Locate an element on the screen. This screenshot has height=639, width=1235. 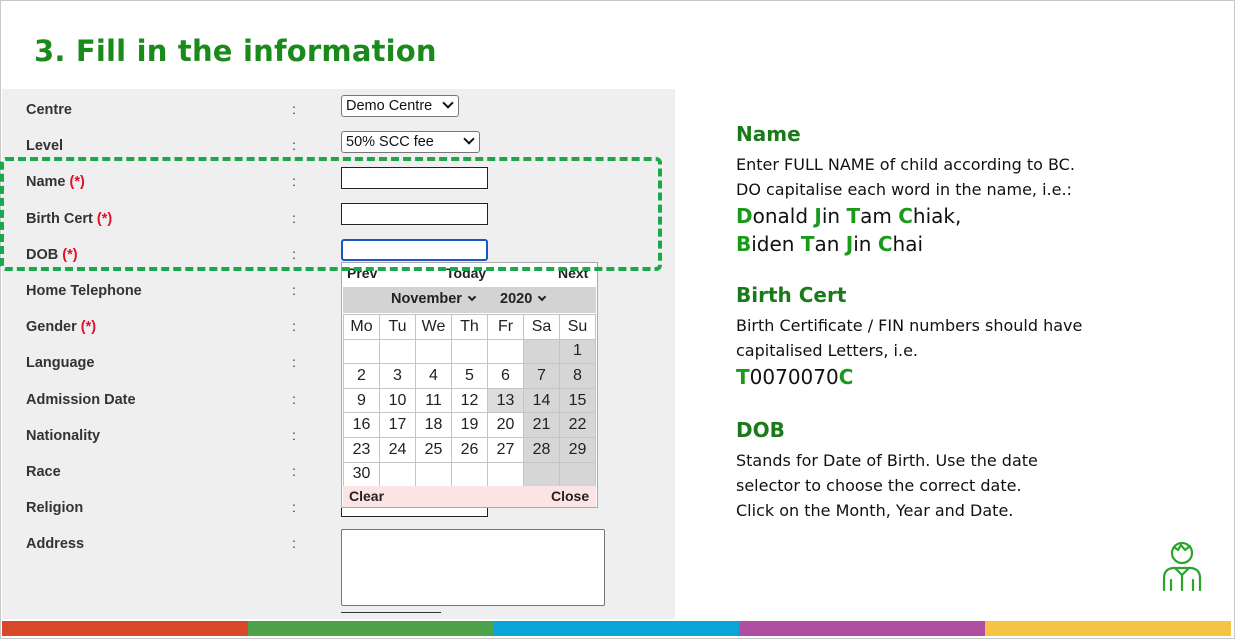
person-icon is located at coordinates (1182, 566).